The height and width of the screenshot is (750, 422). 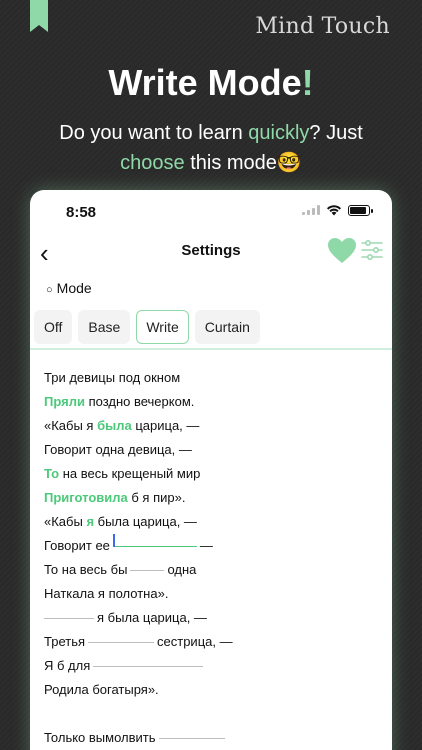 I want to click on signal-icon, so click(x=311, y=210).